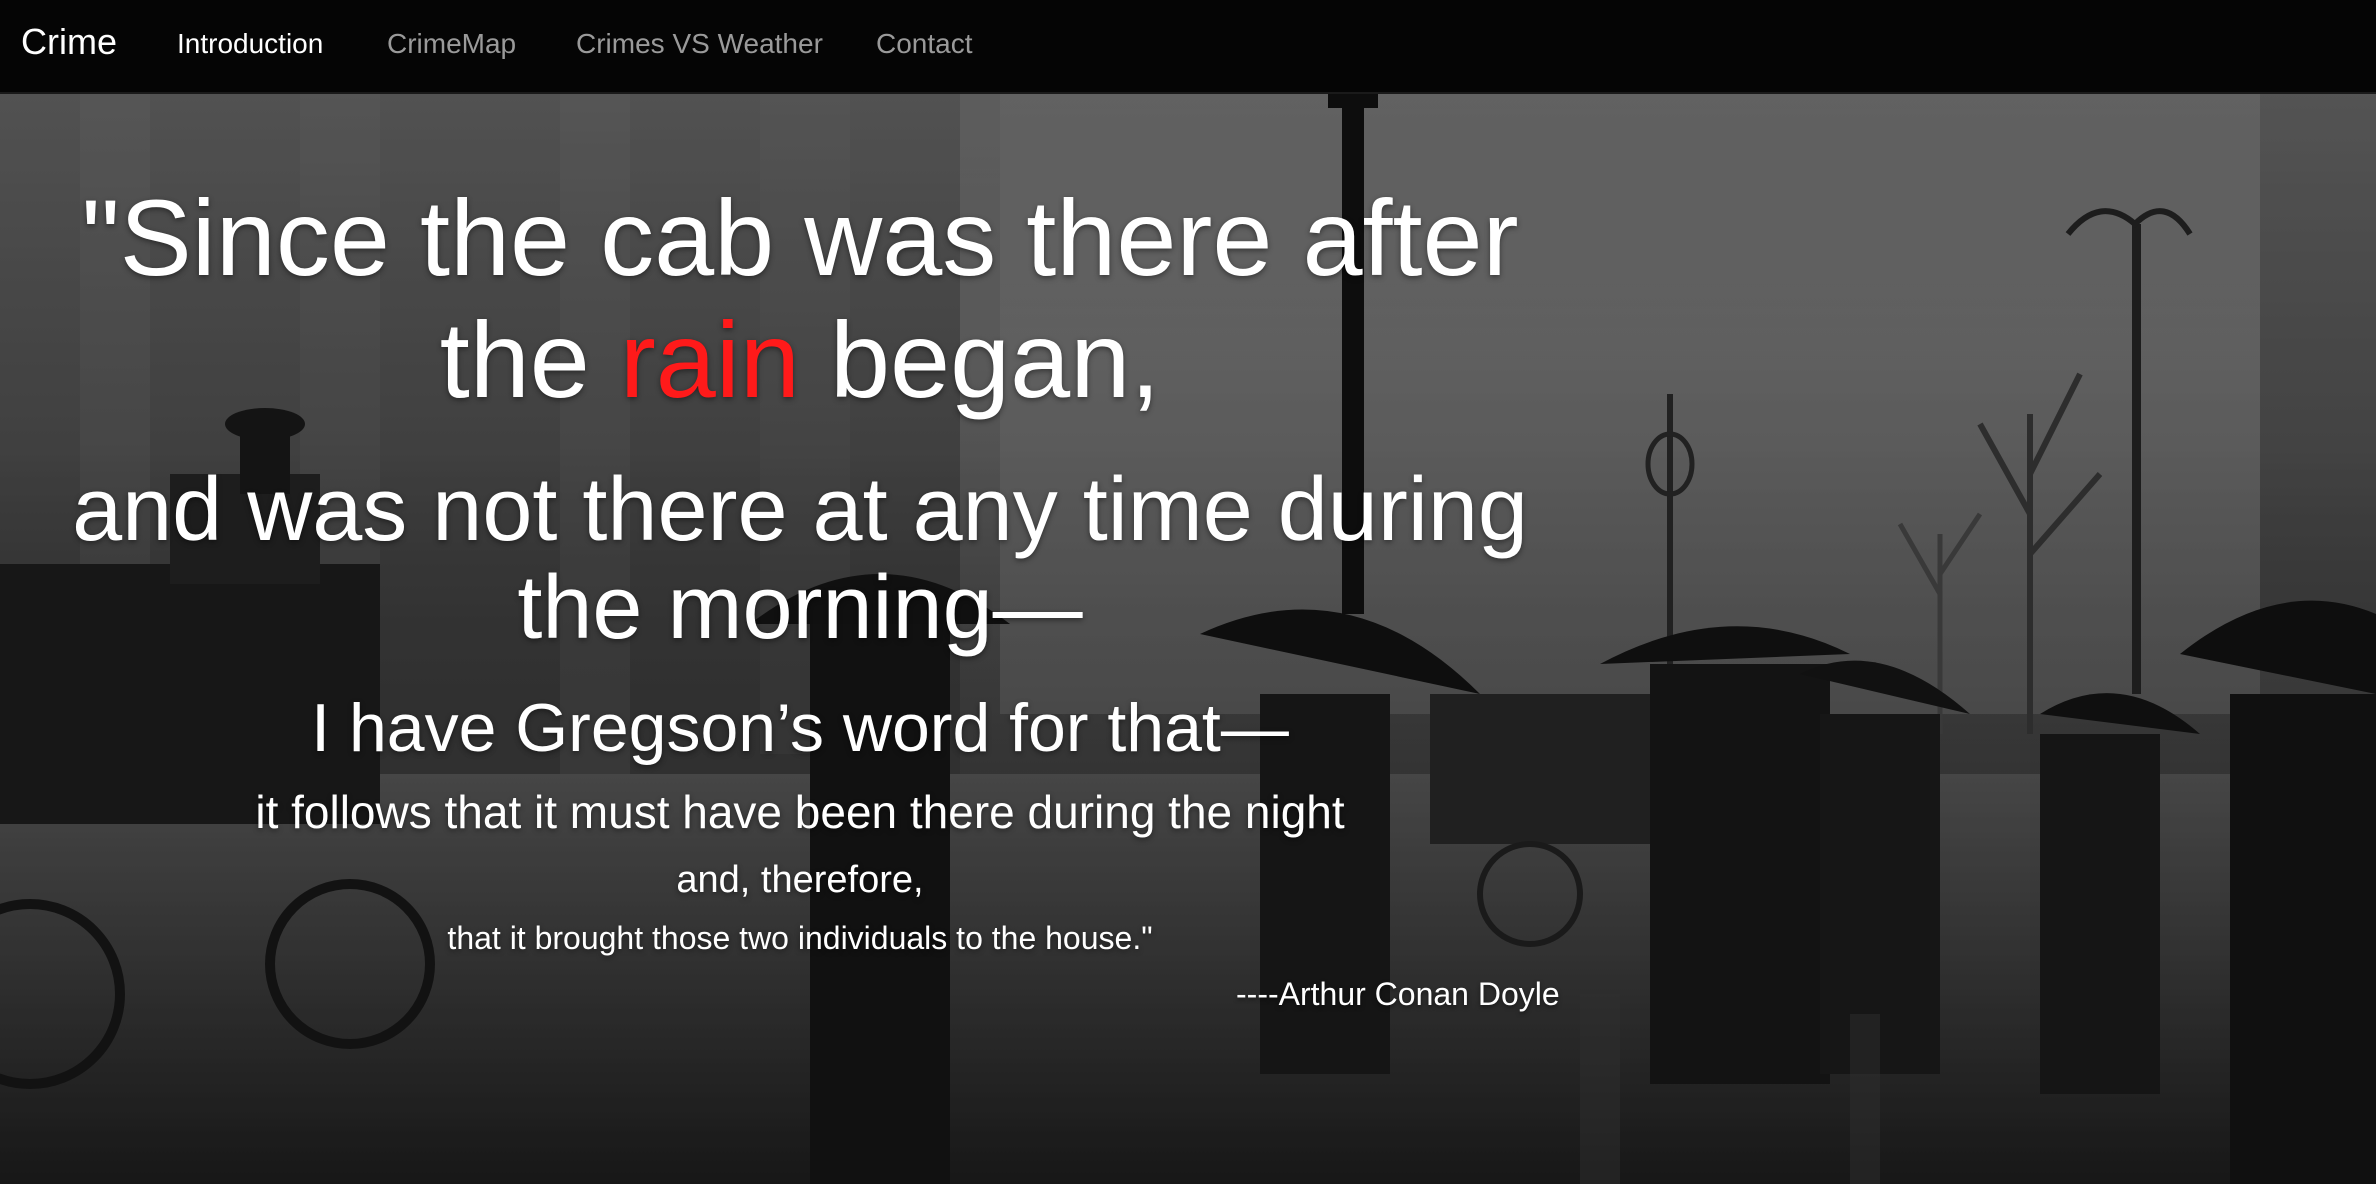 The height and width of the screenshot is (1184, 2376). I want to click on brand-link: Crime, so click(69, 42).